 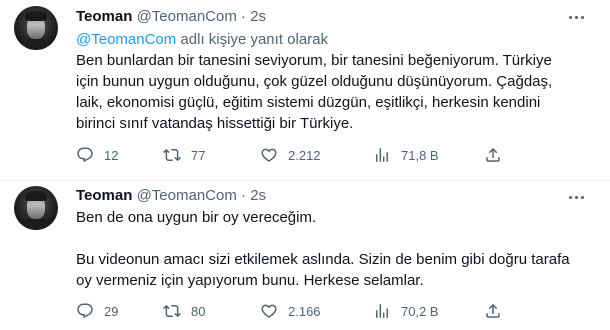 What do you see at coordinates (184, 155) in the screenshot?
I see `retweet-button: 77` at bounding box center [184, 155].